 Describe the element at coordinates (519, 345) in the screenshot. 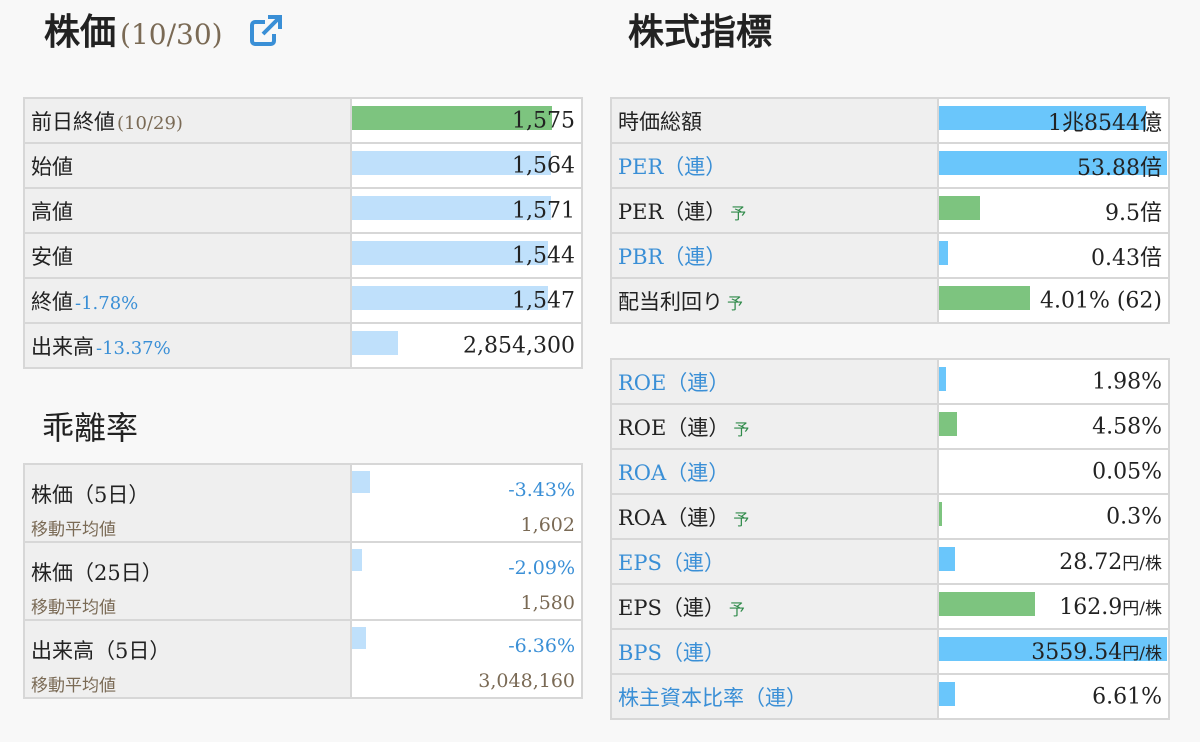

I see `stock-row-value: 2,854,300` at that location.